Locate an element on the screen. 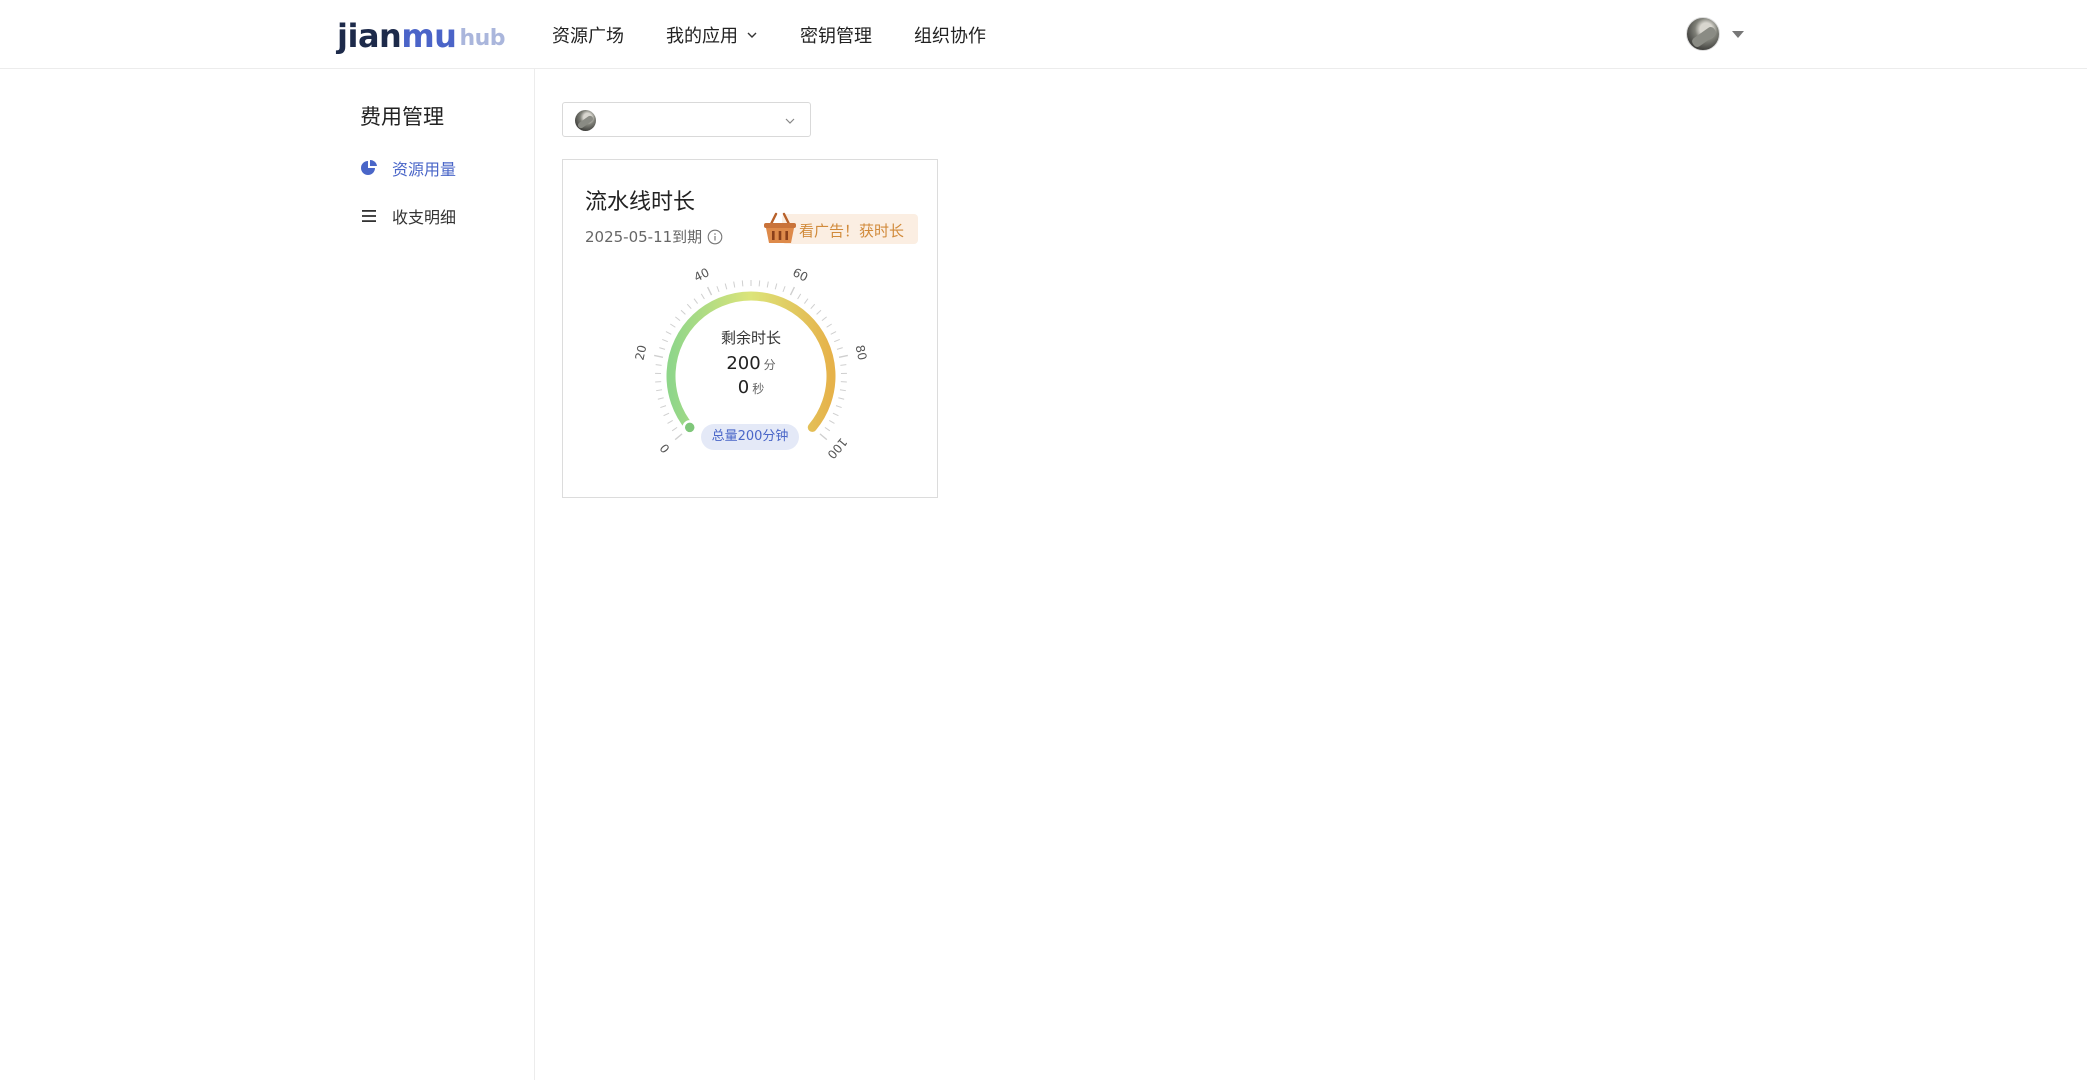 The width and height of the screenshot is (2087, 1080). gauge-minutes: 200 分 is located at coordinates (751, 363).